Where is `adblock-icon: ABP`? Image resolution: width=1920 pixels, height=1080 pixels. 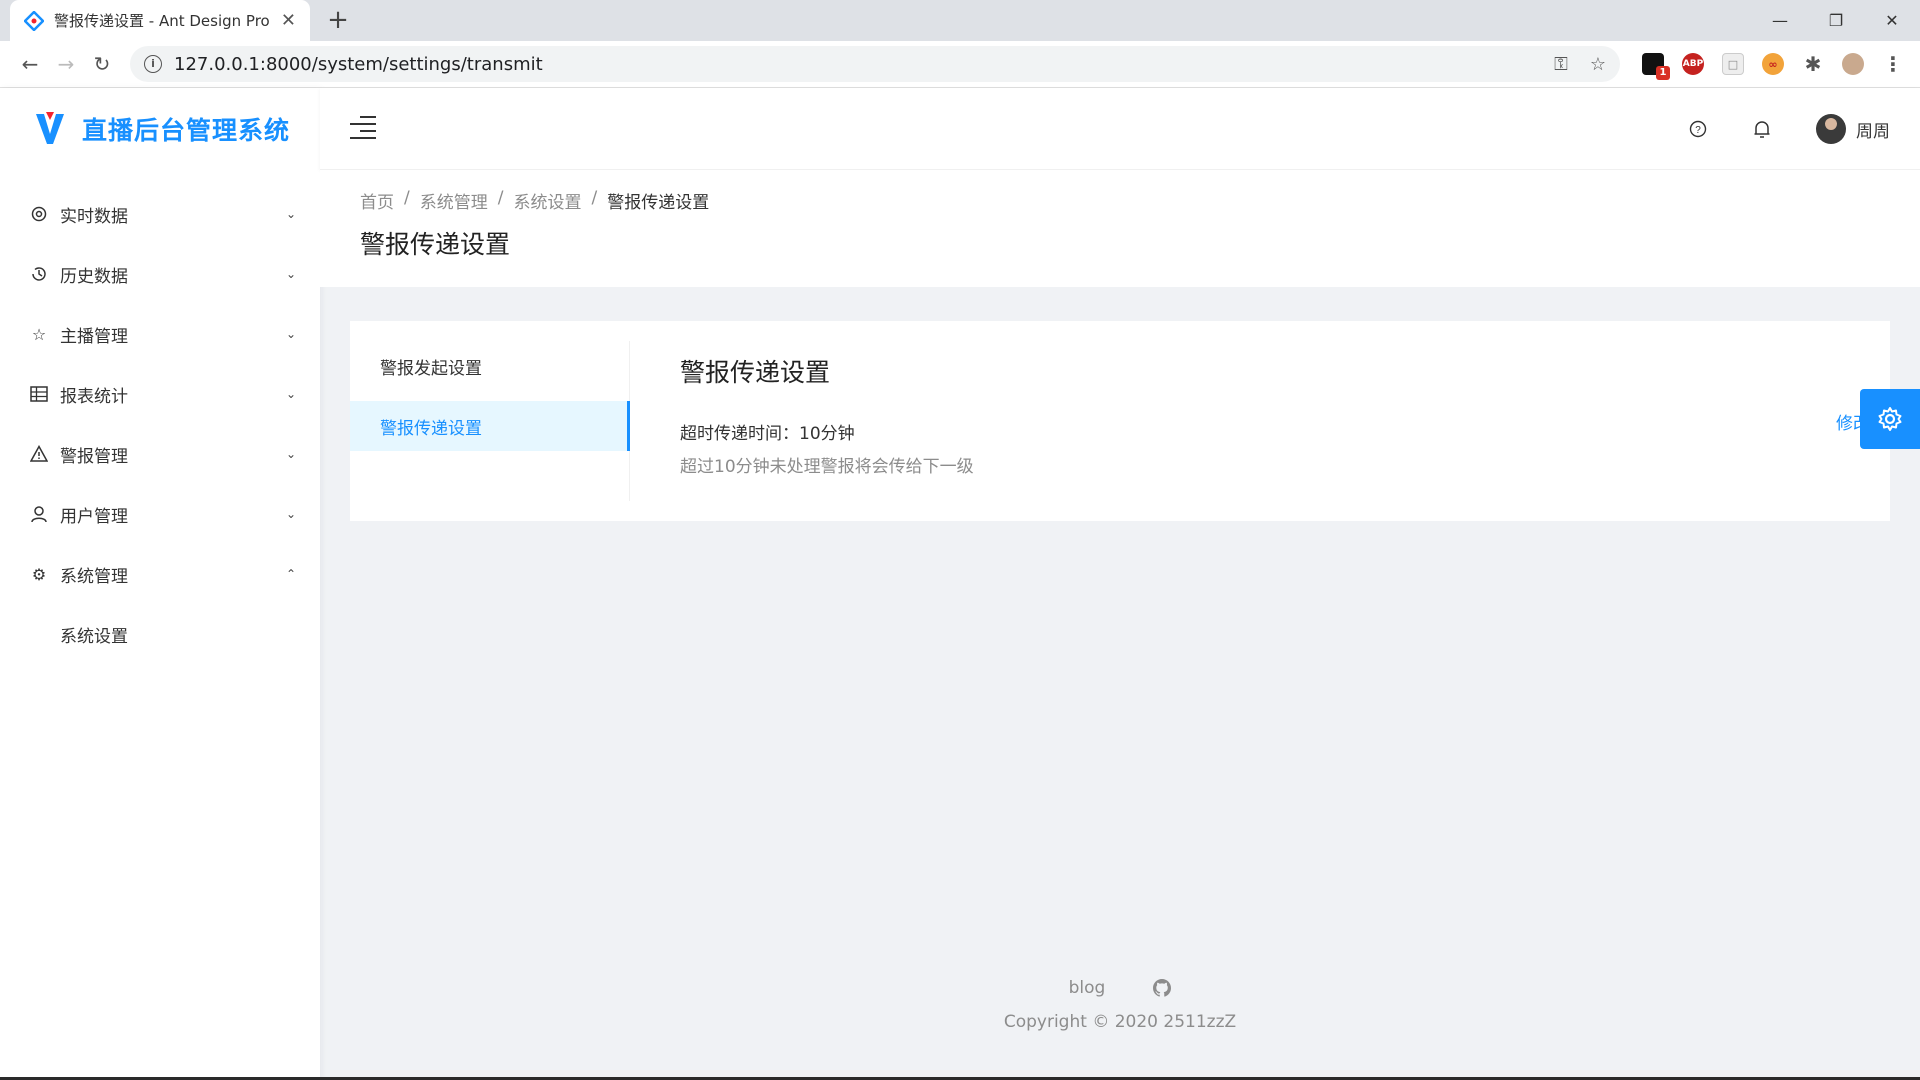
adblock-icon: ABP is located at coordinates (1693, 64).